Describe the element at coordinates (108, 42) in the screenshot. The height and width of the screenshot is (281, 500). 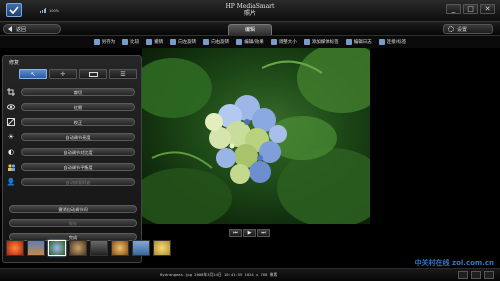
I see `toolbar-label: 另存为` at that location.